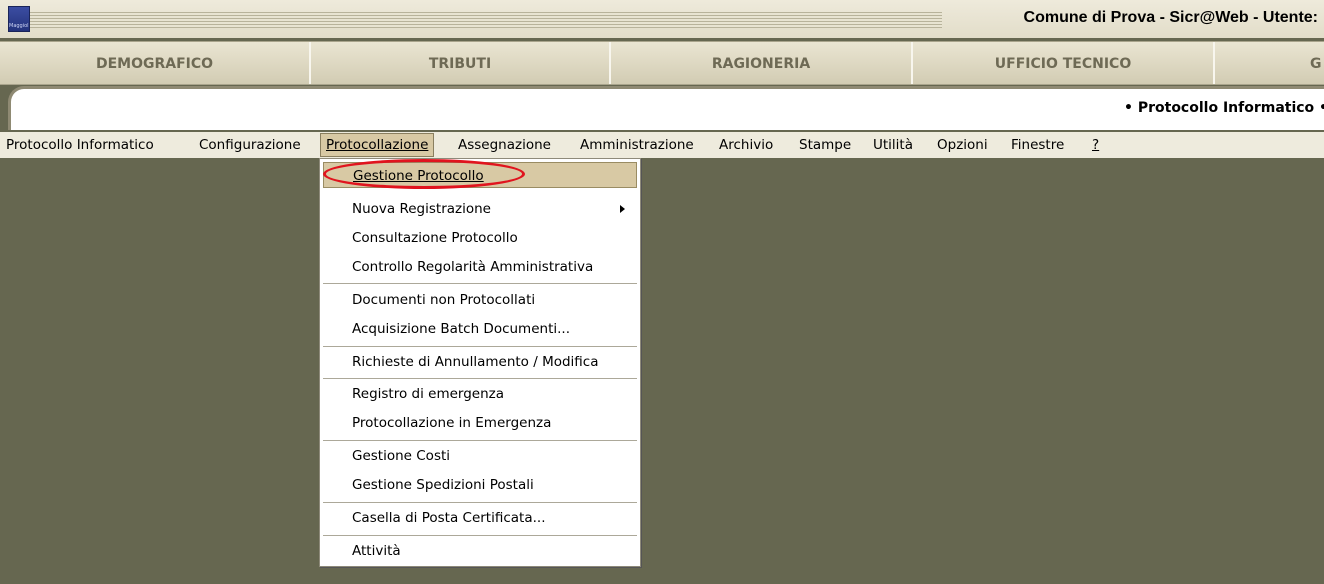 The height and width of the screenshot is (584, 1324). Describe the element at coordinates (421, 209) in the screenshot. I see `dd-item-label: Nuova Registrazione` at that location.